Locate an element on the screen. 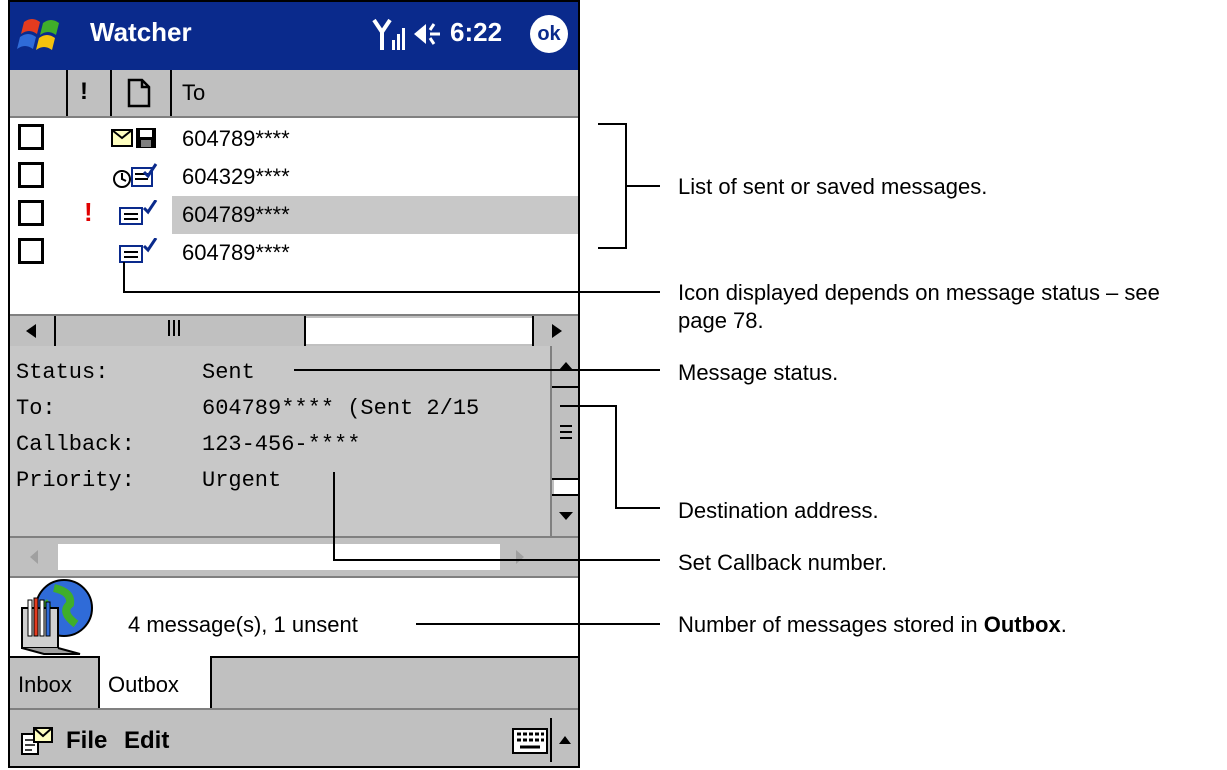 This screenshot has height=770, width=1227. annotation-message-count: Number of messages stored in Outbox. is located at coordinates (872, 625).